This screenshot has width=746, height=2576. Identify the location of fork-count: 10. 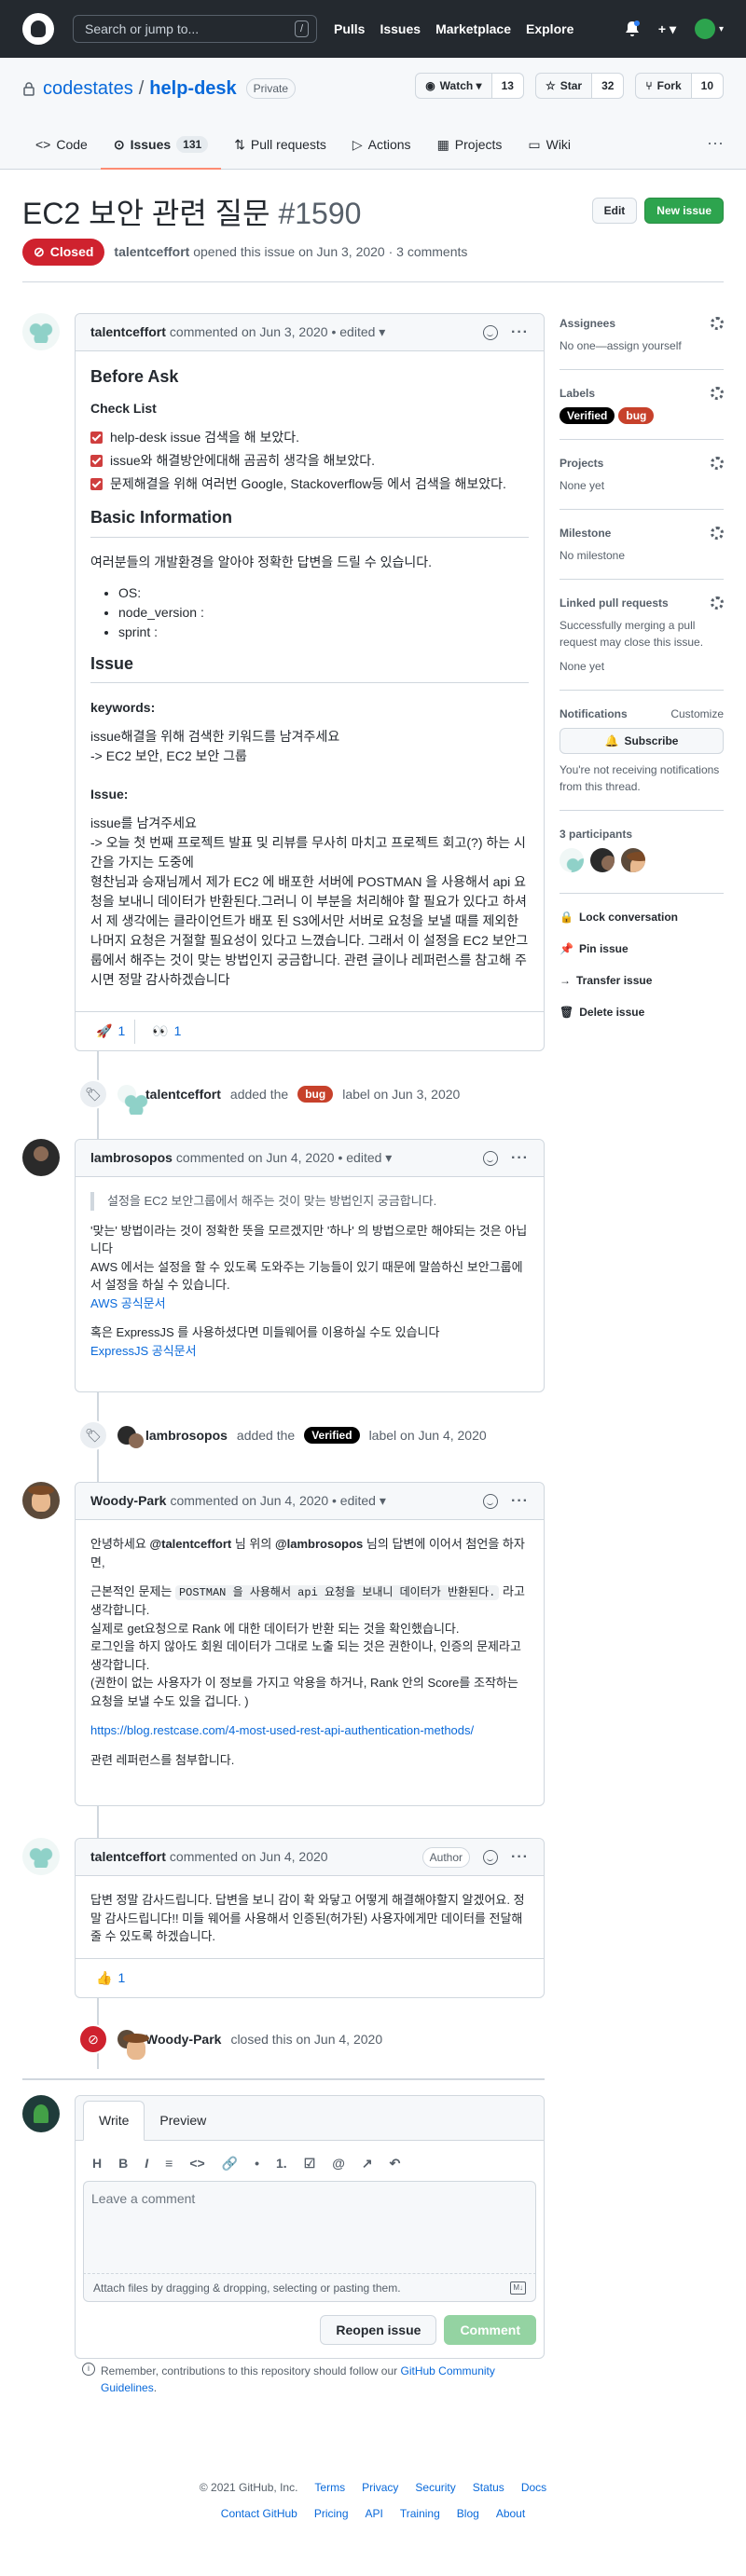
(706, 86).